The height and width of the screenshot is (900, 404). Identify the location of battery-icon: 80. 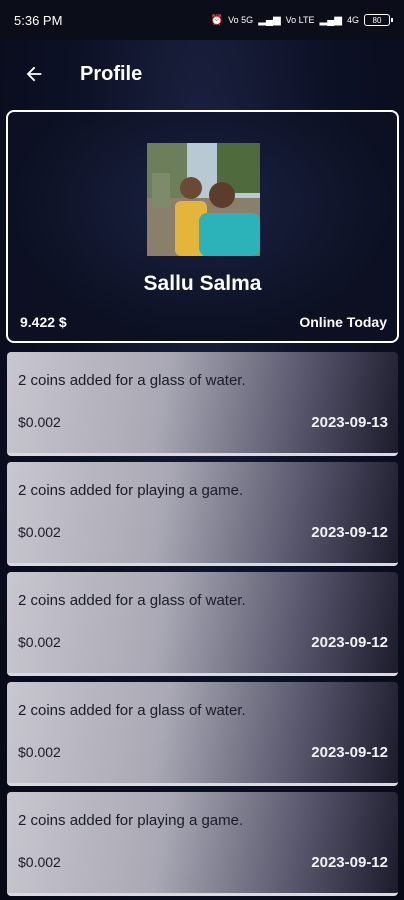
(378, 20).